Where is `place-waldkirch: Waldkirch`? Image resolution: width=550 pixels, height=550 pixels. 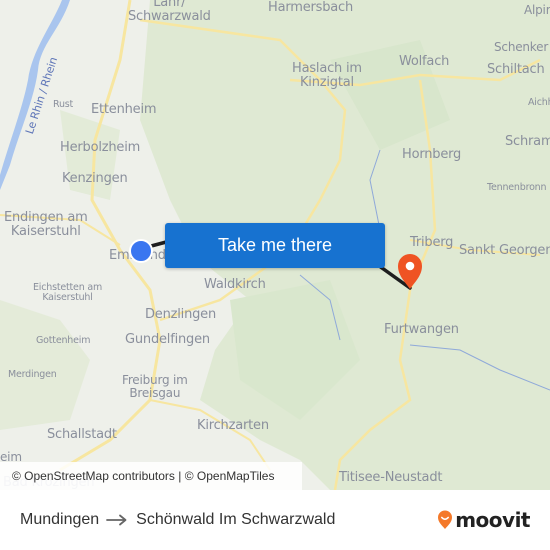
place-waldkirch: Waldkirch is located at coordinates (235, 284).